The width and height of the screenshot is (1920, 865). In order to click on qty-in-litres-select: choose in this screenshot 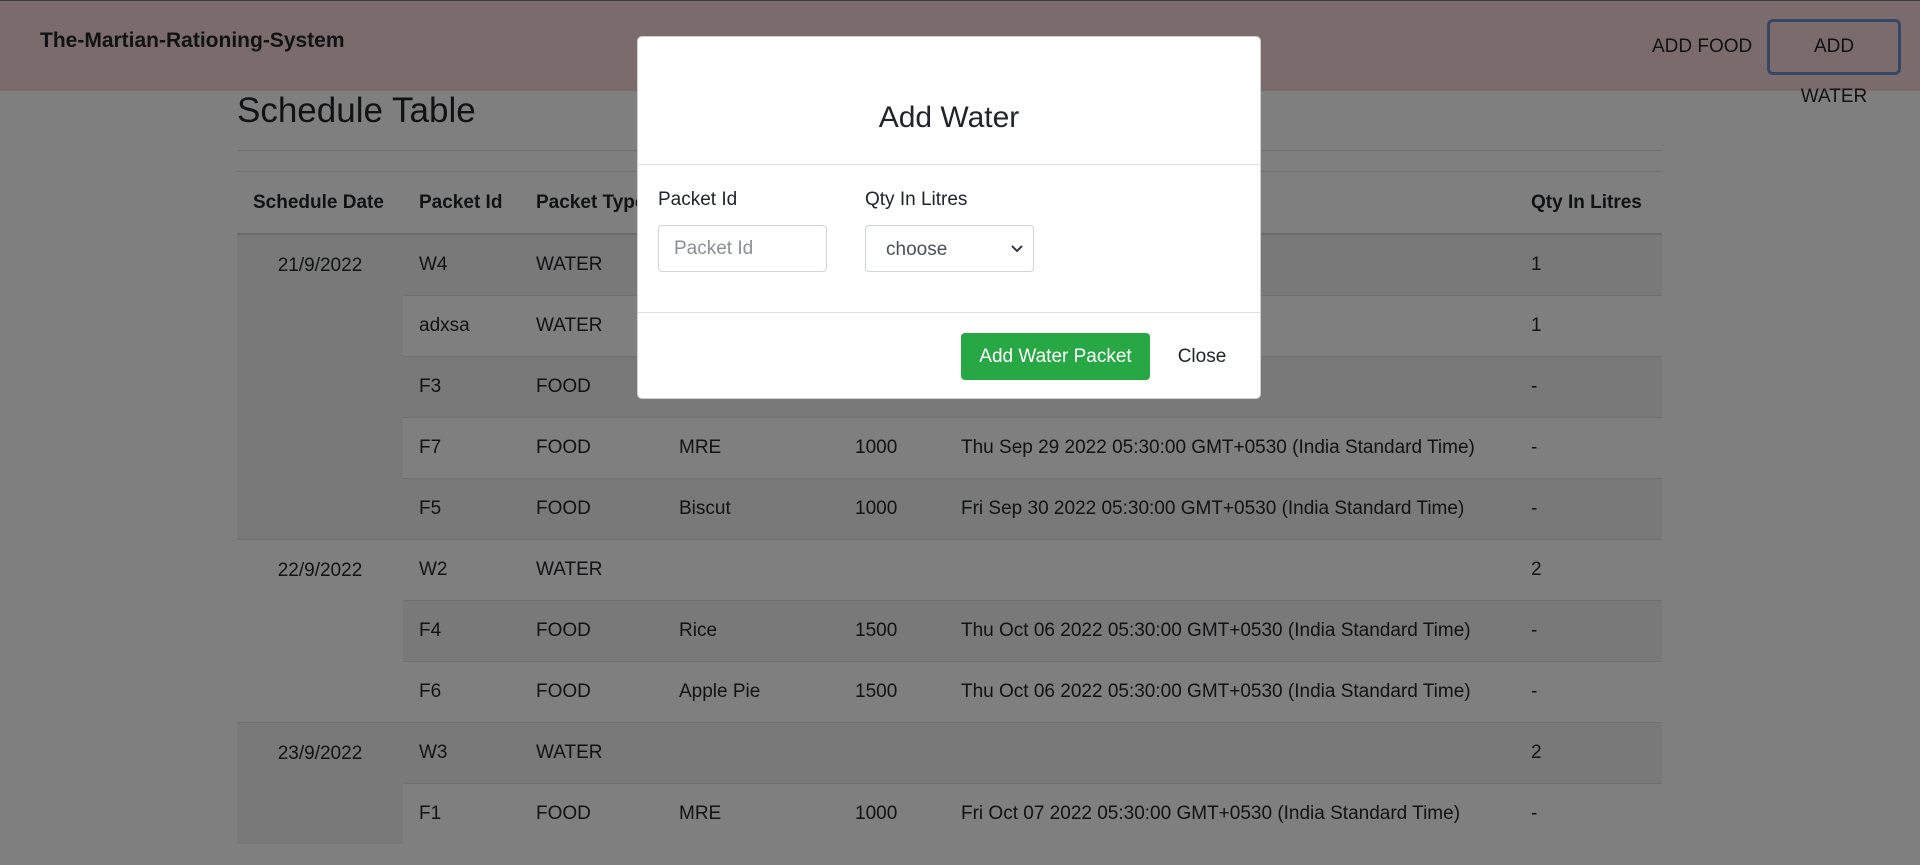, I will do `click(949, 248)`.